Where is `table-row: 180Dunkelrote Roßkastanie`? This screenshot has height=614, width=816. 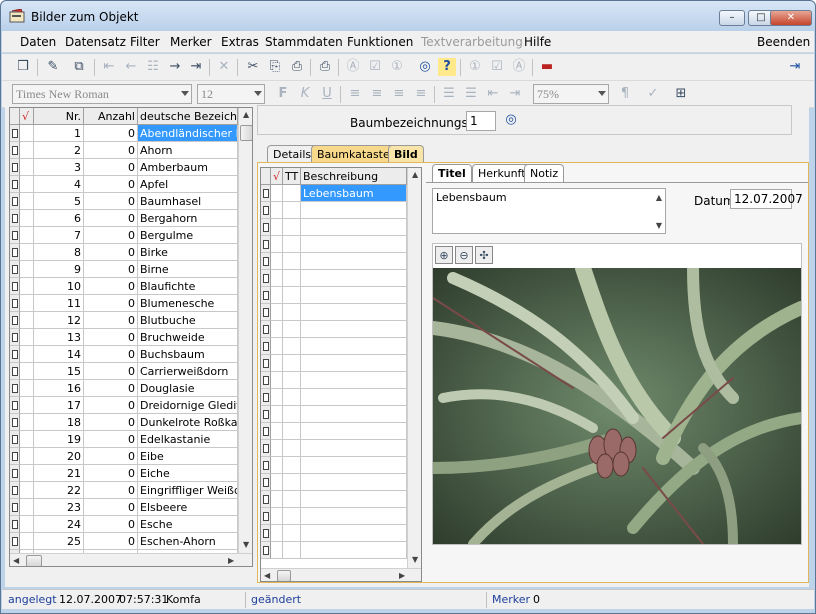
table-row: 180Dunkelrote Roßkastanie is located at coordinates (131, 422).